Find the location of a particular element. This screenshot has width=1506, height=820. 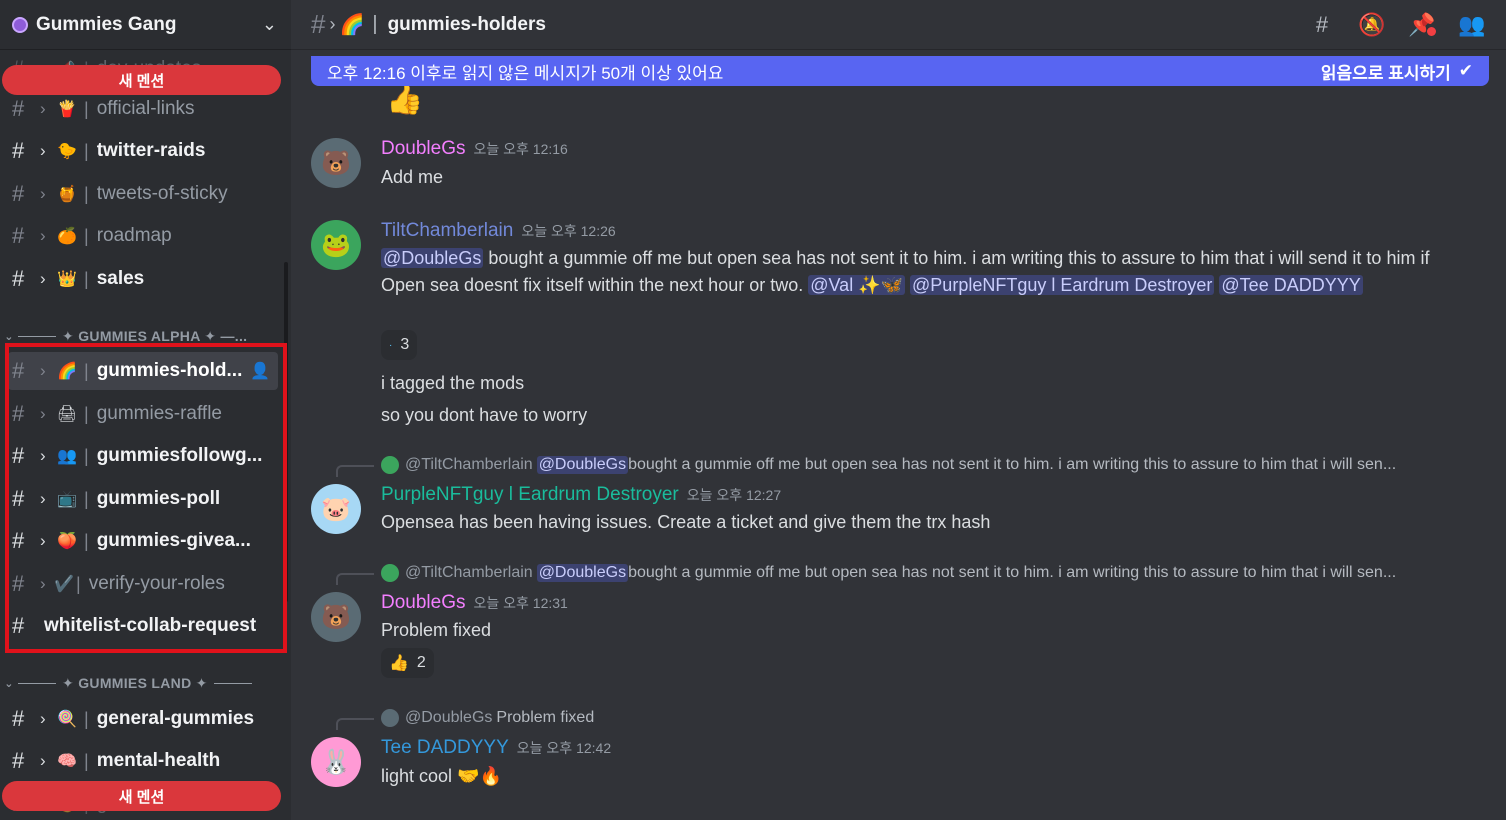

channel-whitelist-collab-request: # whitelist-collab-request is located at coordinates (143, 626).